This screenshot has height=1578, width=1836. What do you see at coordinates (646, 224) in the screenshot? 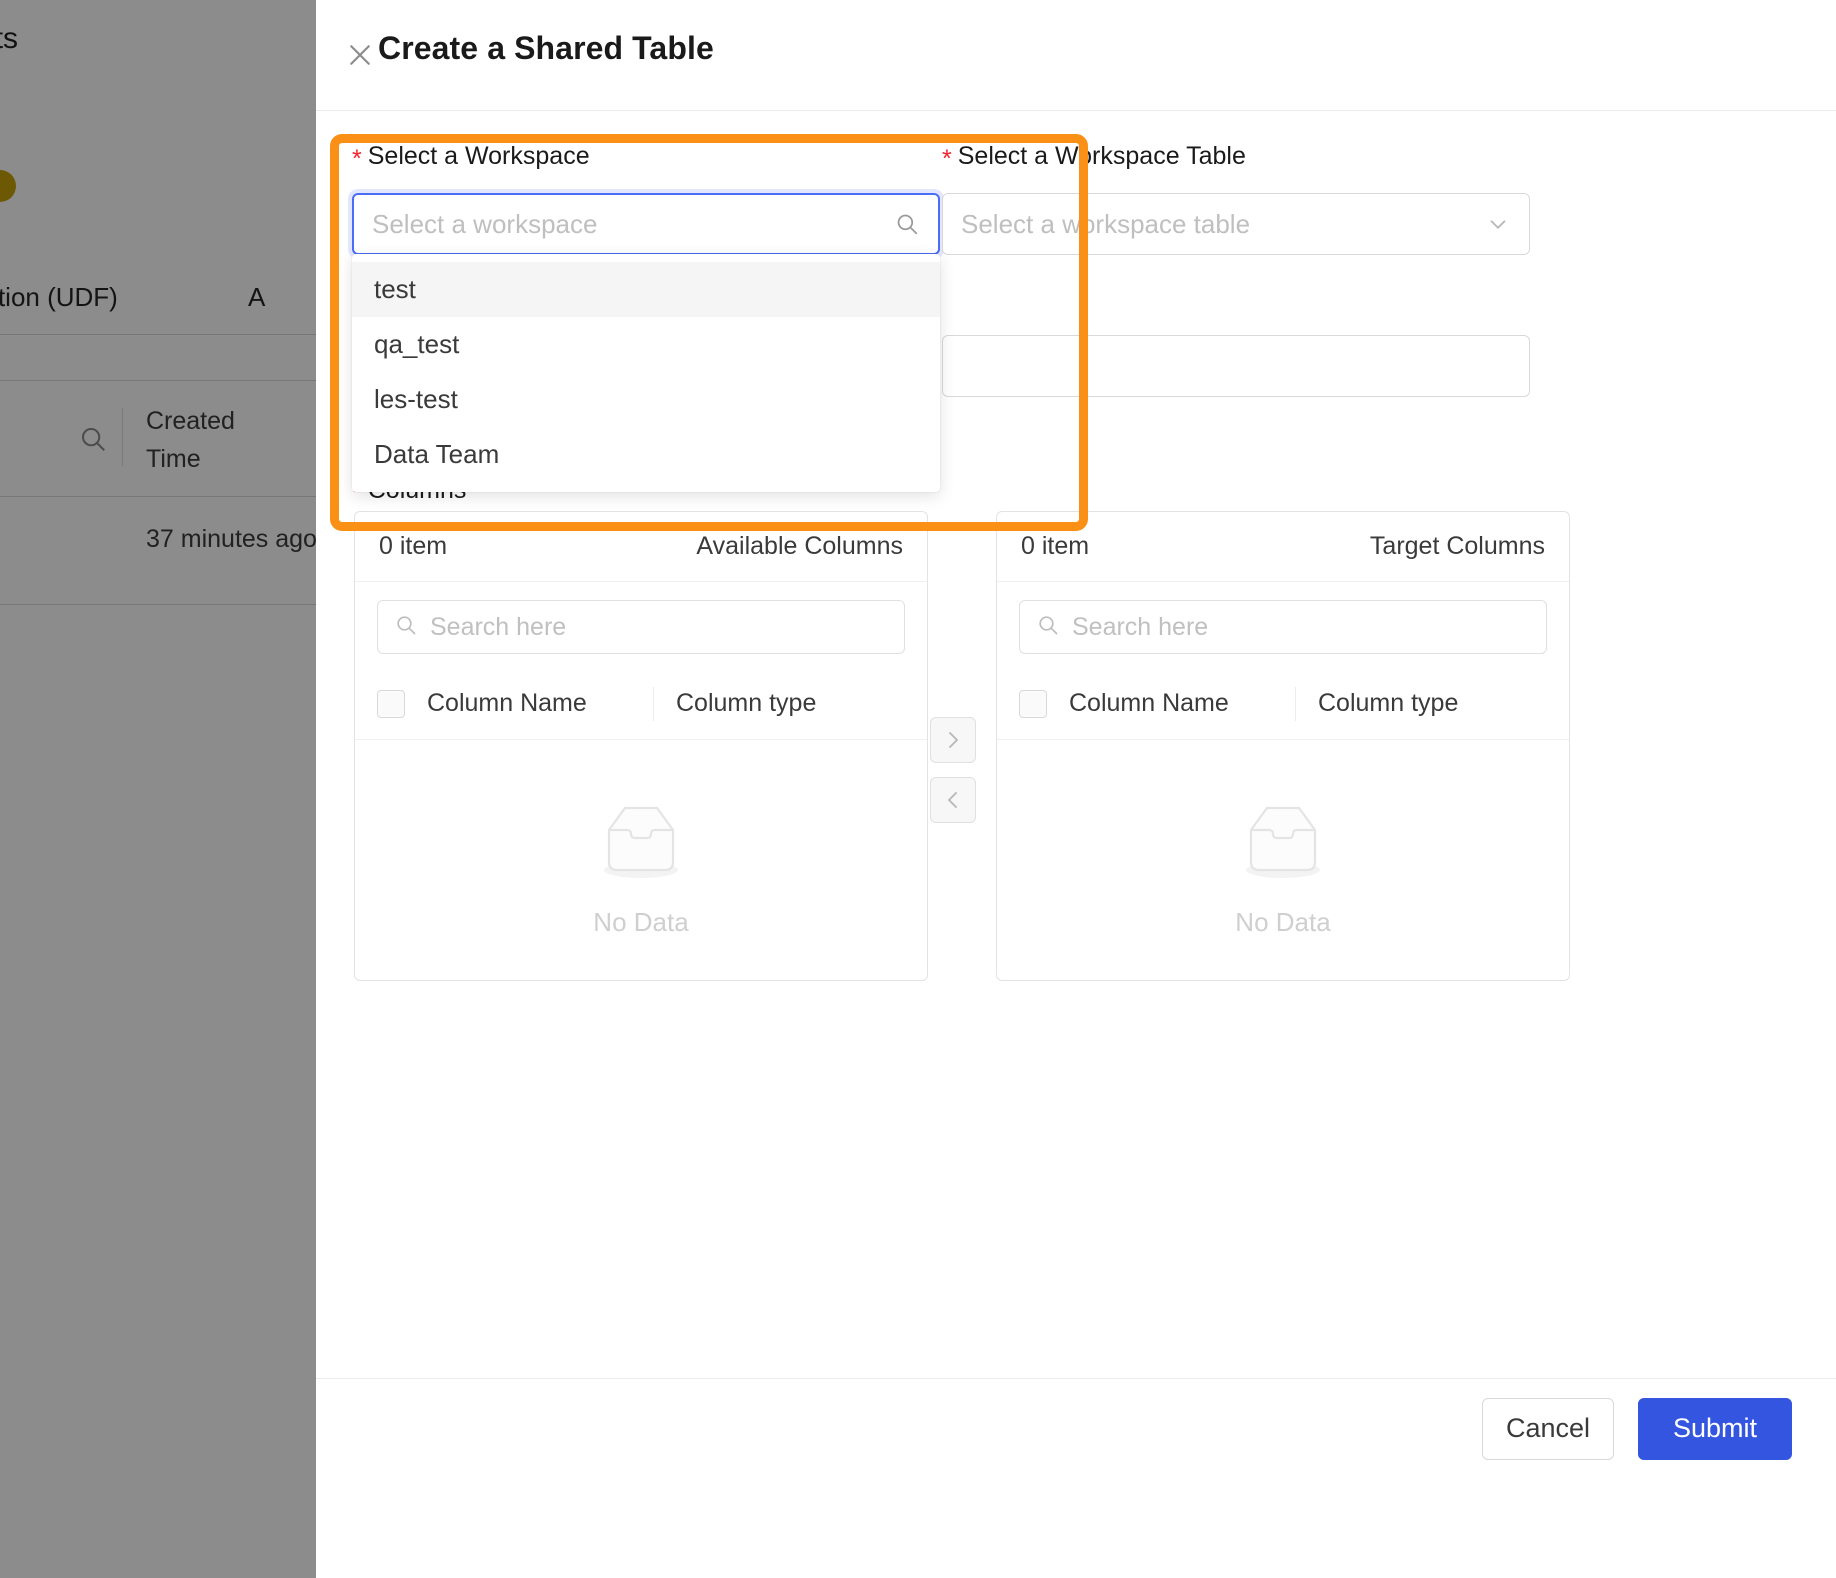
I see `workspace-select-input: Select a workspace` at bounding box center [646, 224].